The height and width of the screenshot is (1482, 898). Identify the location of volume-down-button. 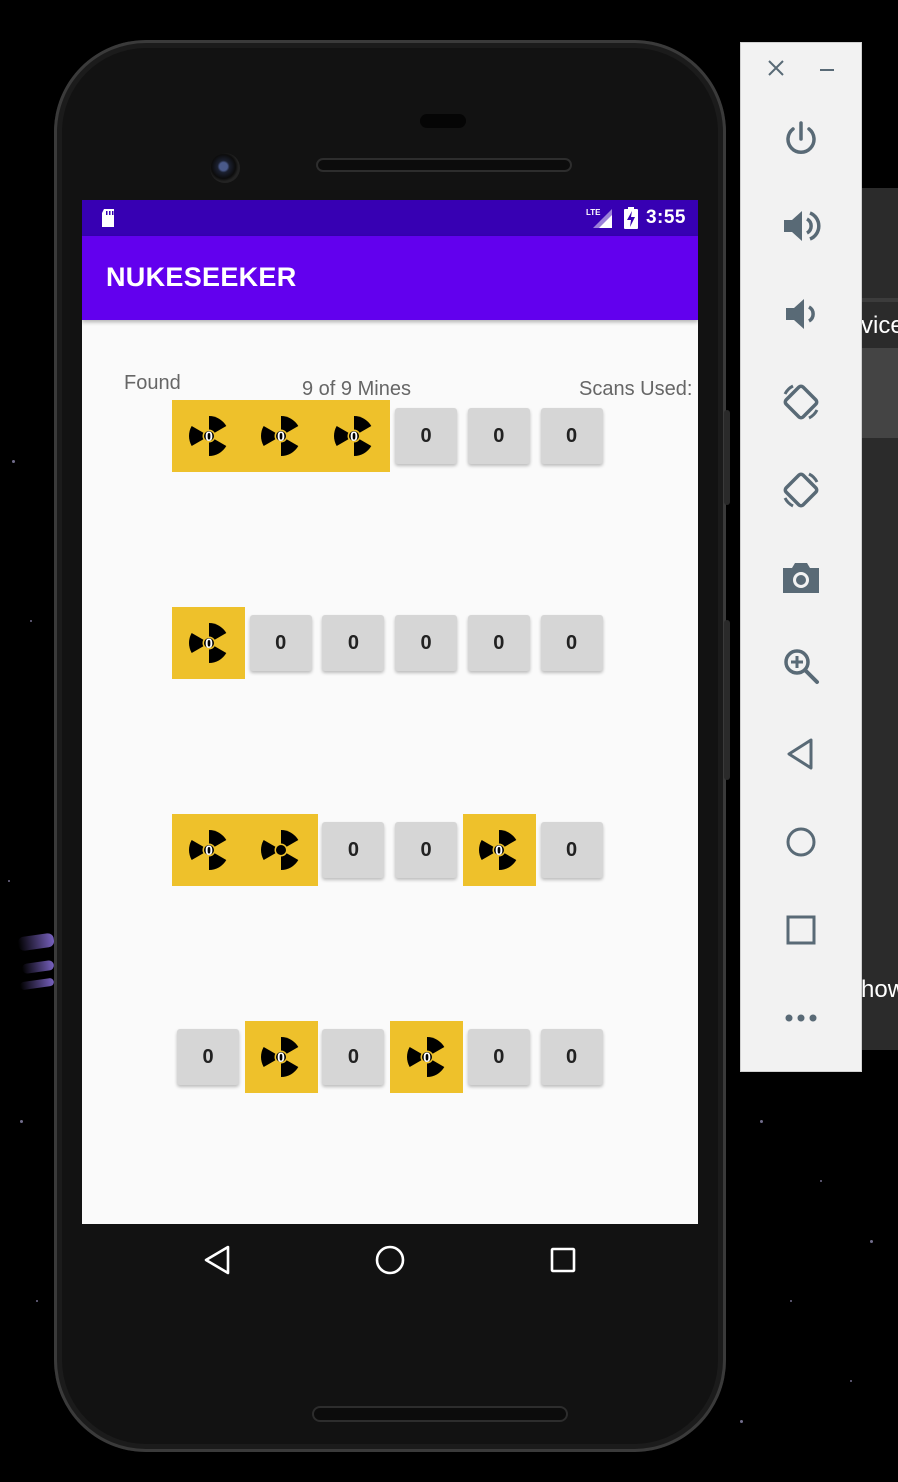
(801, 314).